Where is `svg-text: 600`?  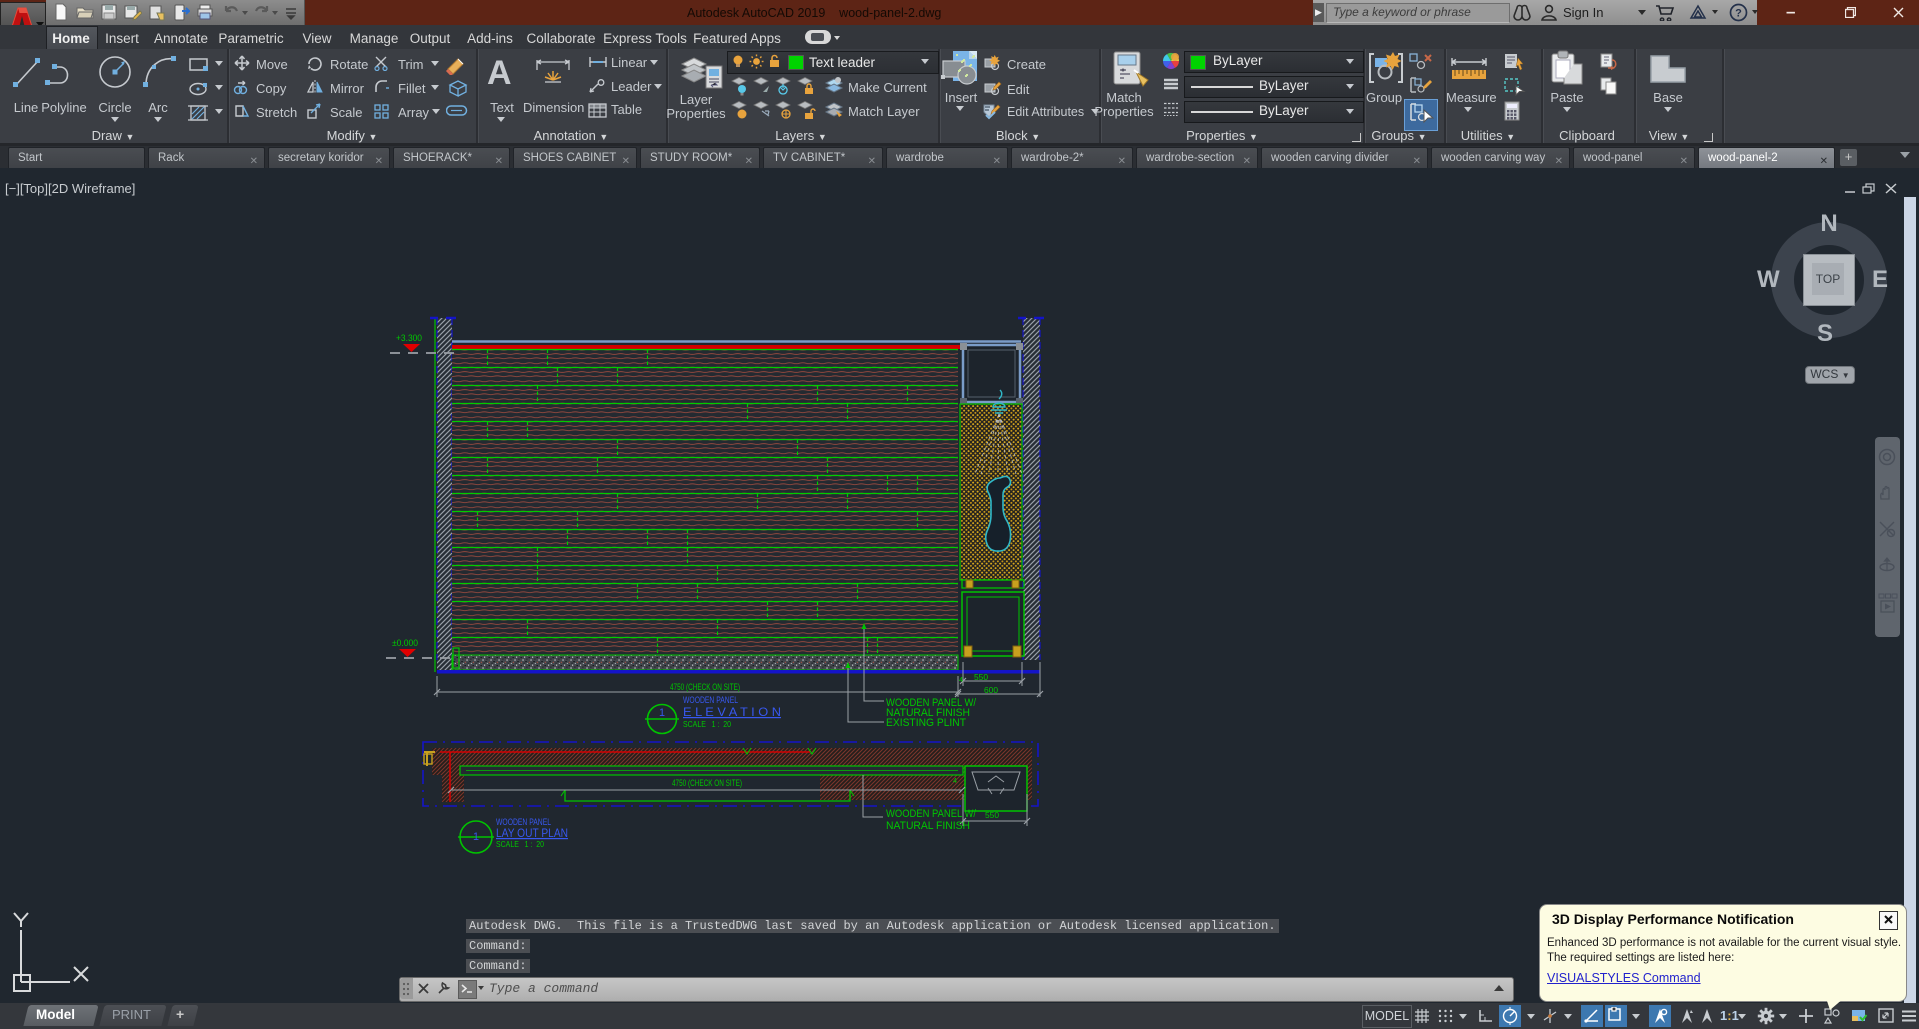 svg-text: 600 is located at coordinates (991, 690).